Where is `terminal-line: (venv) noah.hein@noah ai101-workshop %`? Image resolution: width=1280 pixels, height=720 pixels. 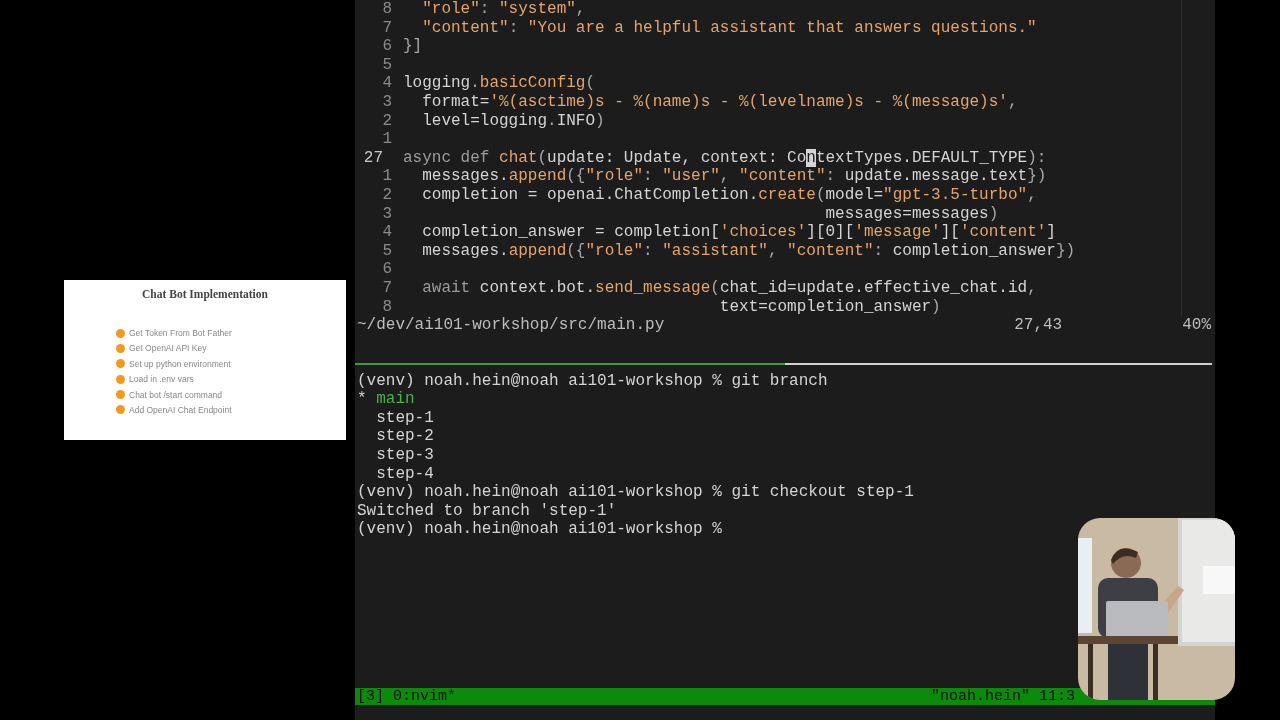 terminal-line: (venv) noah.hein@noah ai101-workshop % is located at coordinates (539, 529).